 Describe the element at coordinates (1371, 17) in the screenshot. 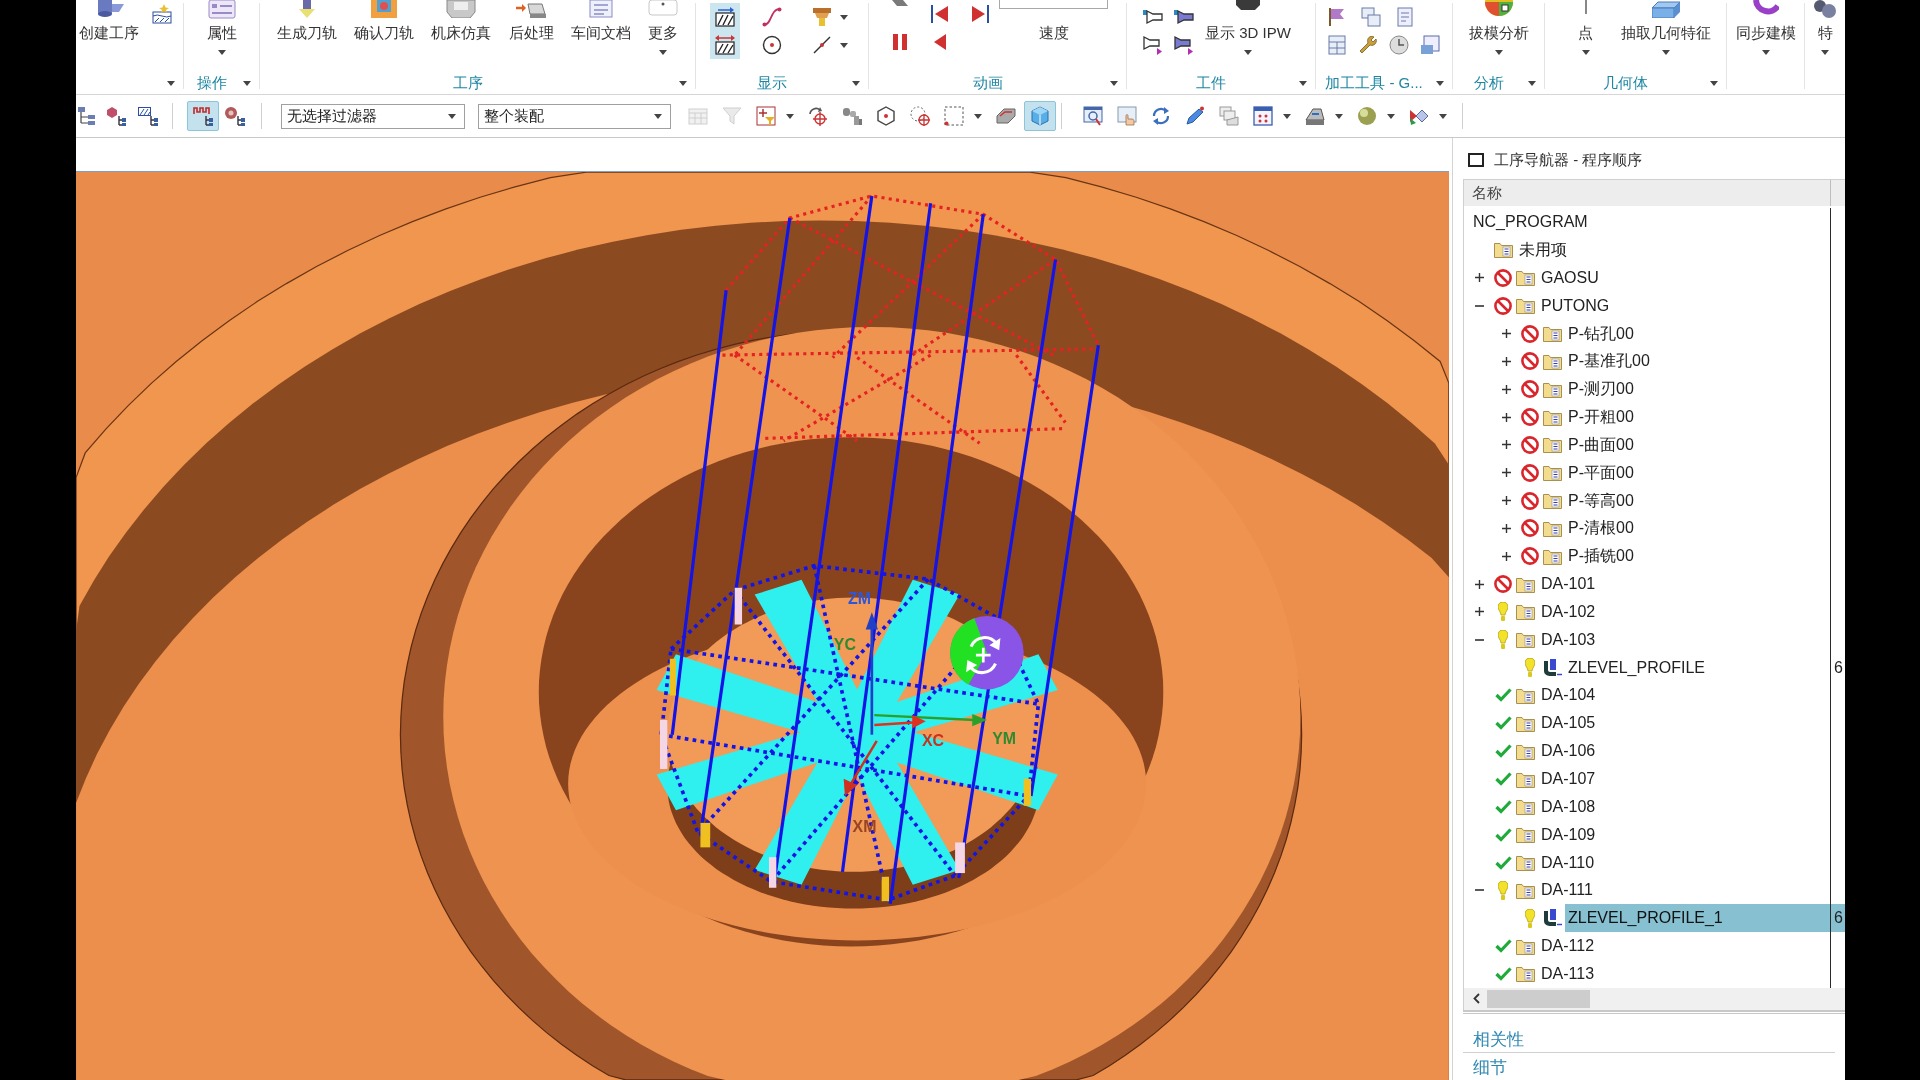

I see `windows-icon` at that location.